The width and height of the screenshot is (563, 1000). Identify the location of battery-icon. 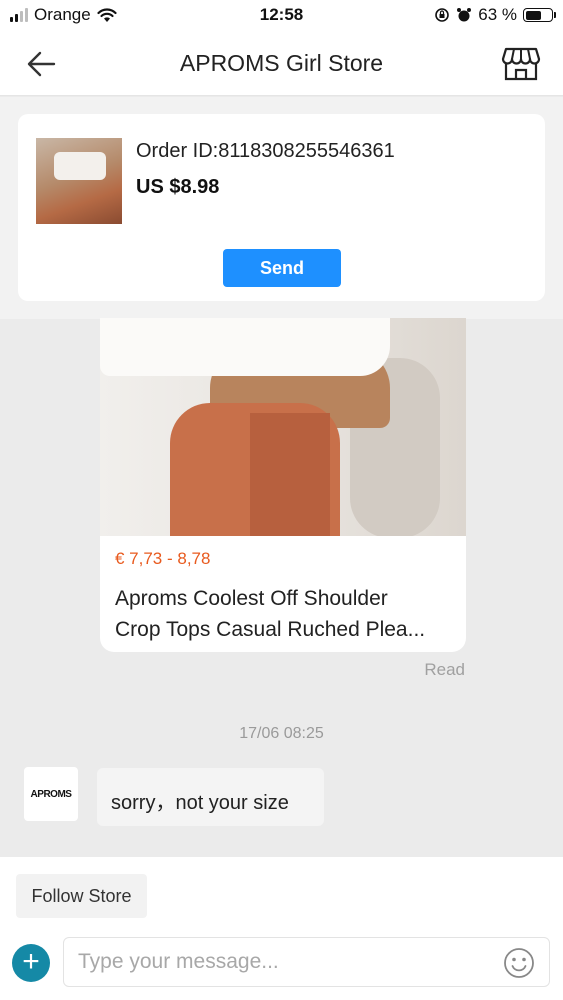
(539, 15).